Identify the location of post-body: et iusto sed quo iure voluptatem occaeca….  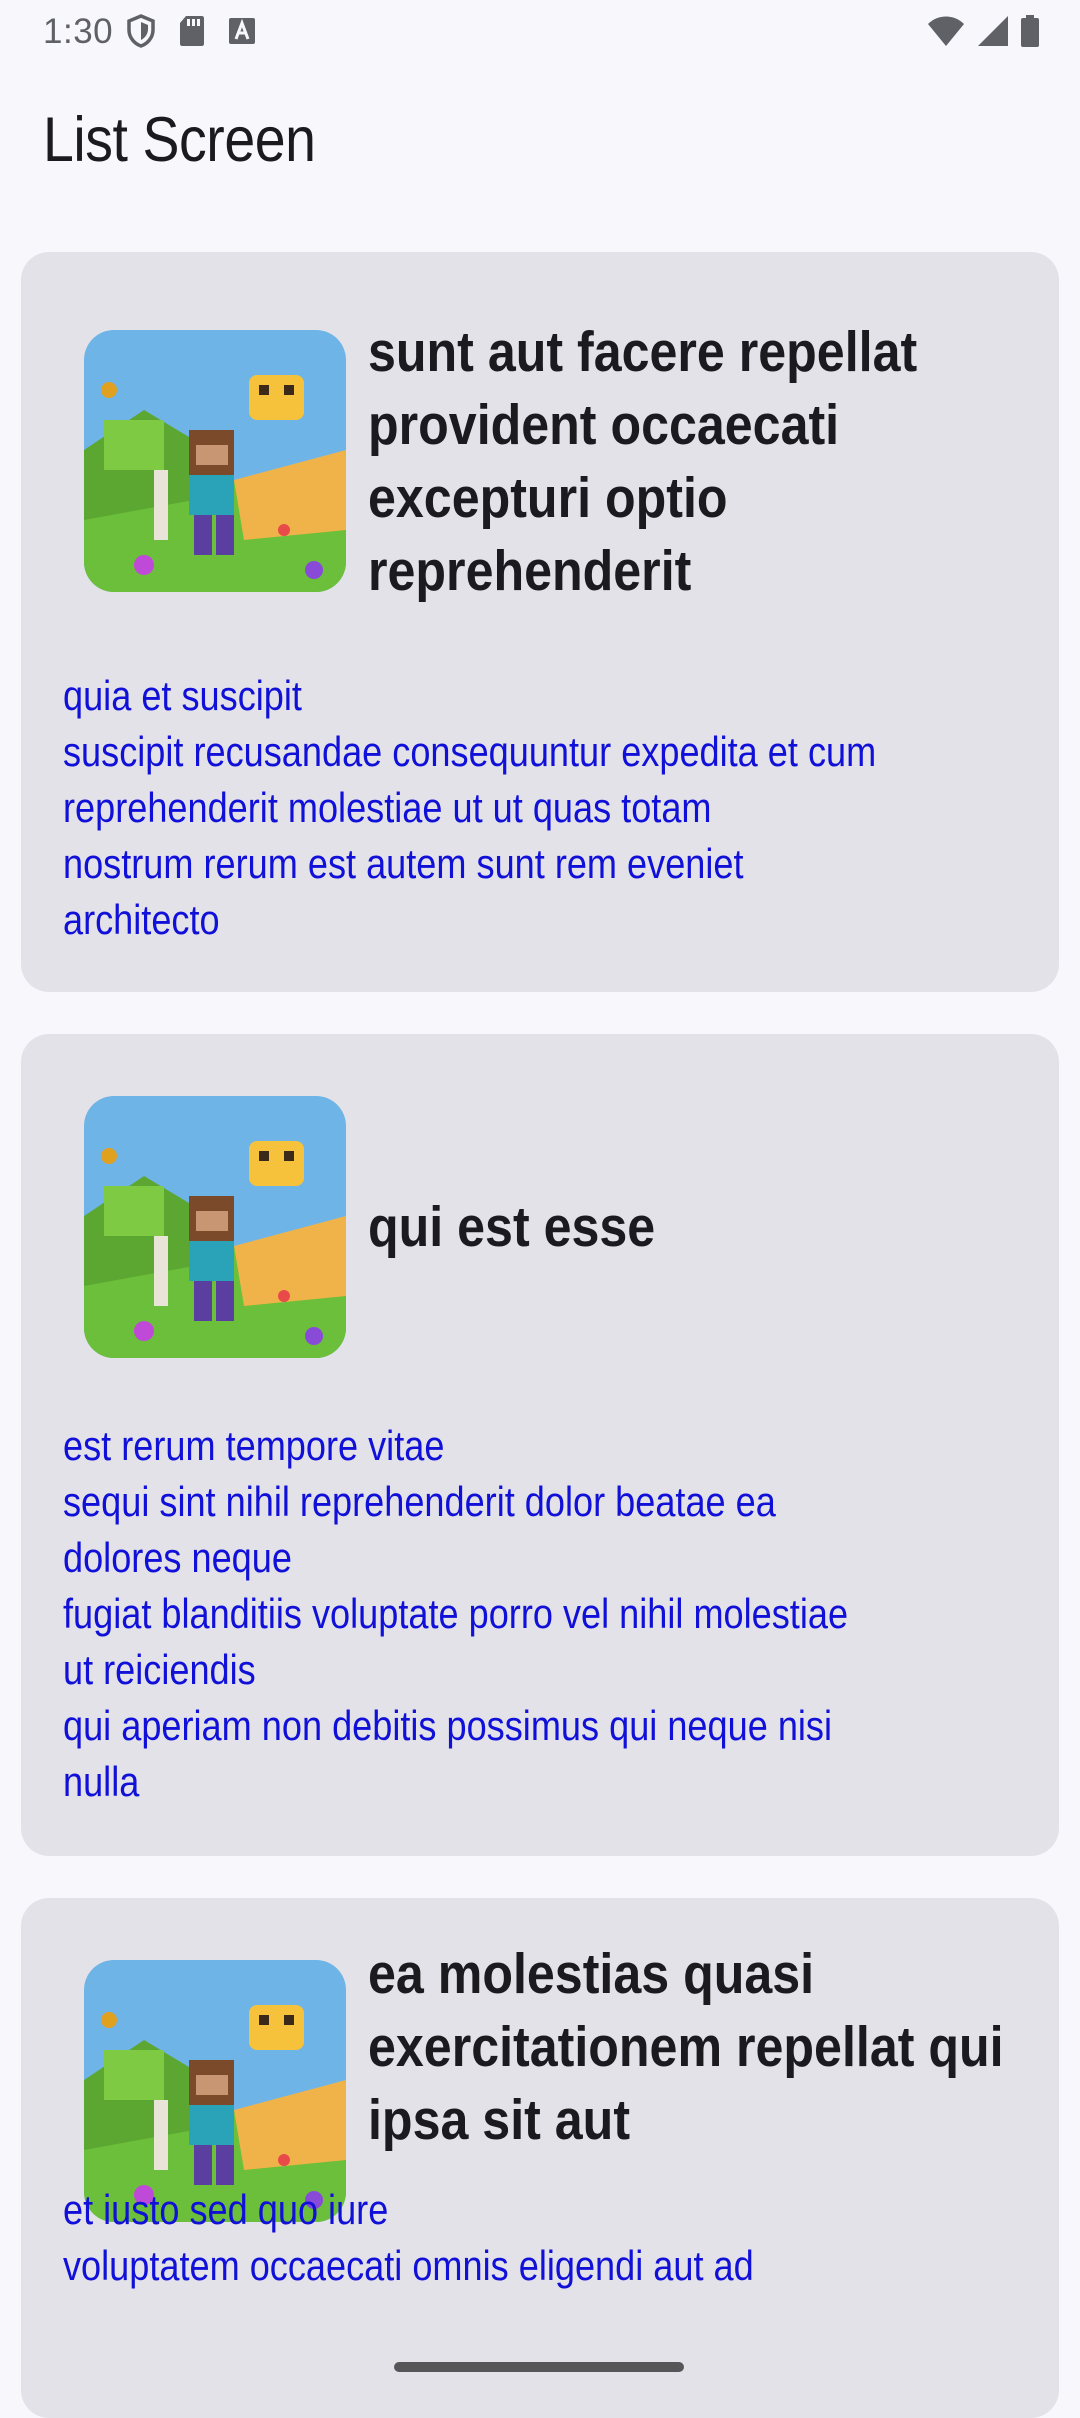
(408, 2237).